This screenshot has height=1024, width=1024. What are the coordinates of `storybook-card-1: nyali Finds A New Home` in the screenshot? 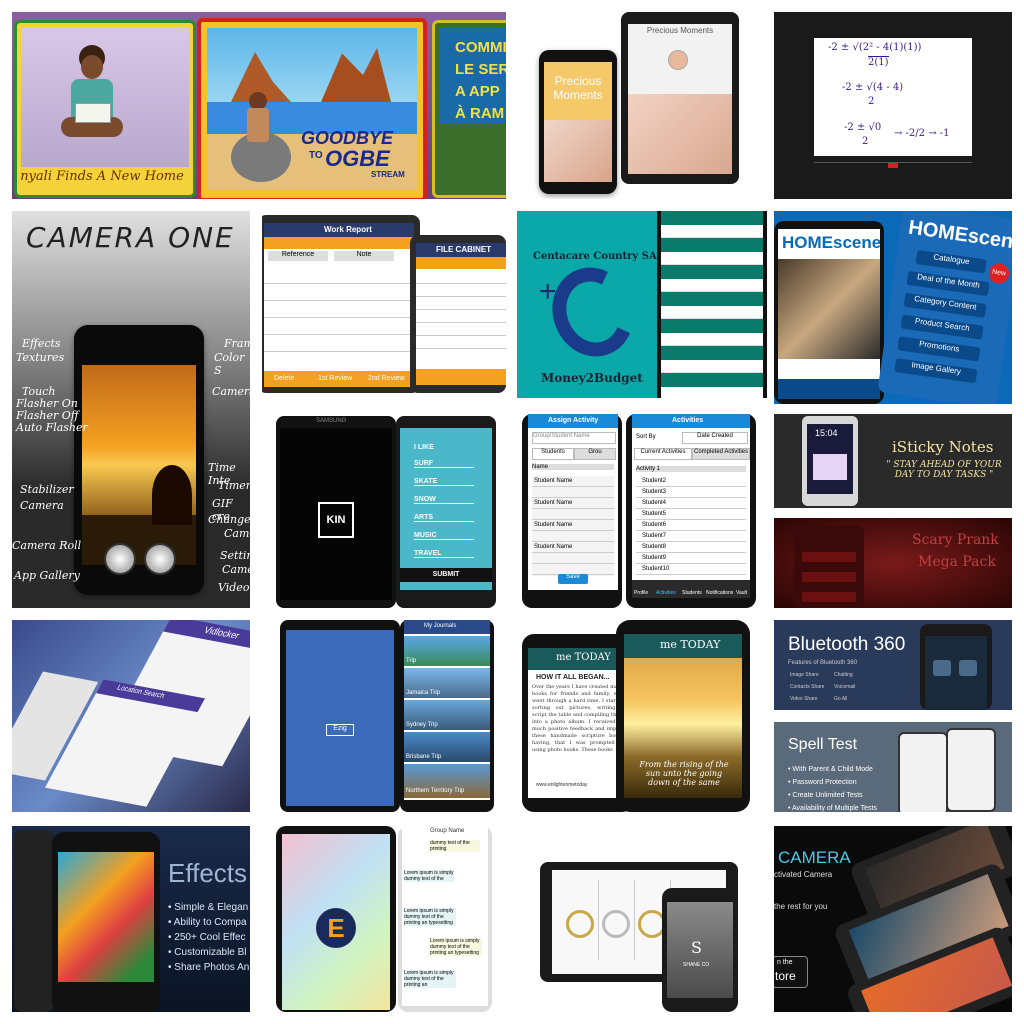 It's located at (105, 109).